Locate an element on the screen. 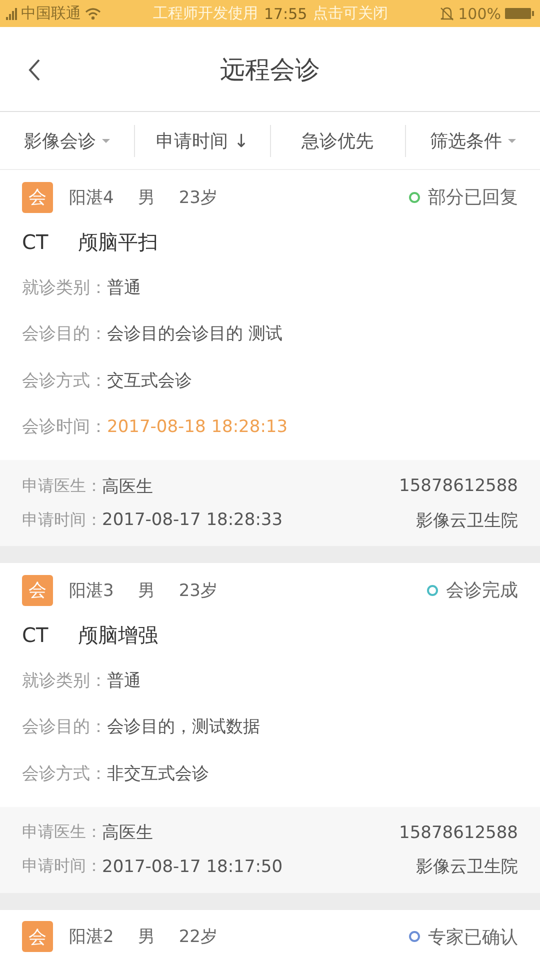 Image resolution: width=540 pixels, height=960 pixels. field-value: 非交互式会诊 is located at coordinates (158, 773).